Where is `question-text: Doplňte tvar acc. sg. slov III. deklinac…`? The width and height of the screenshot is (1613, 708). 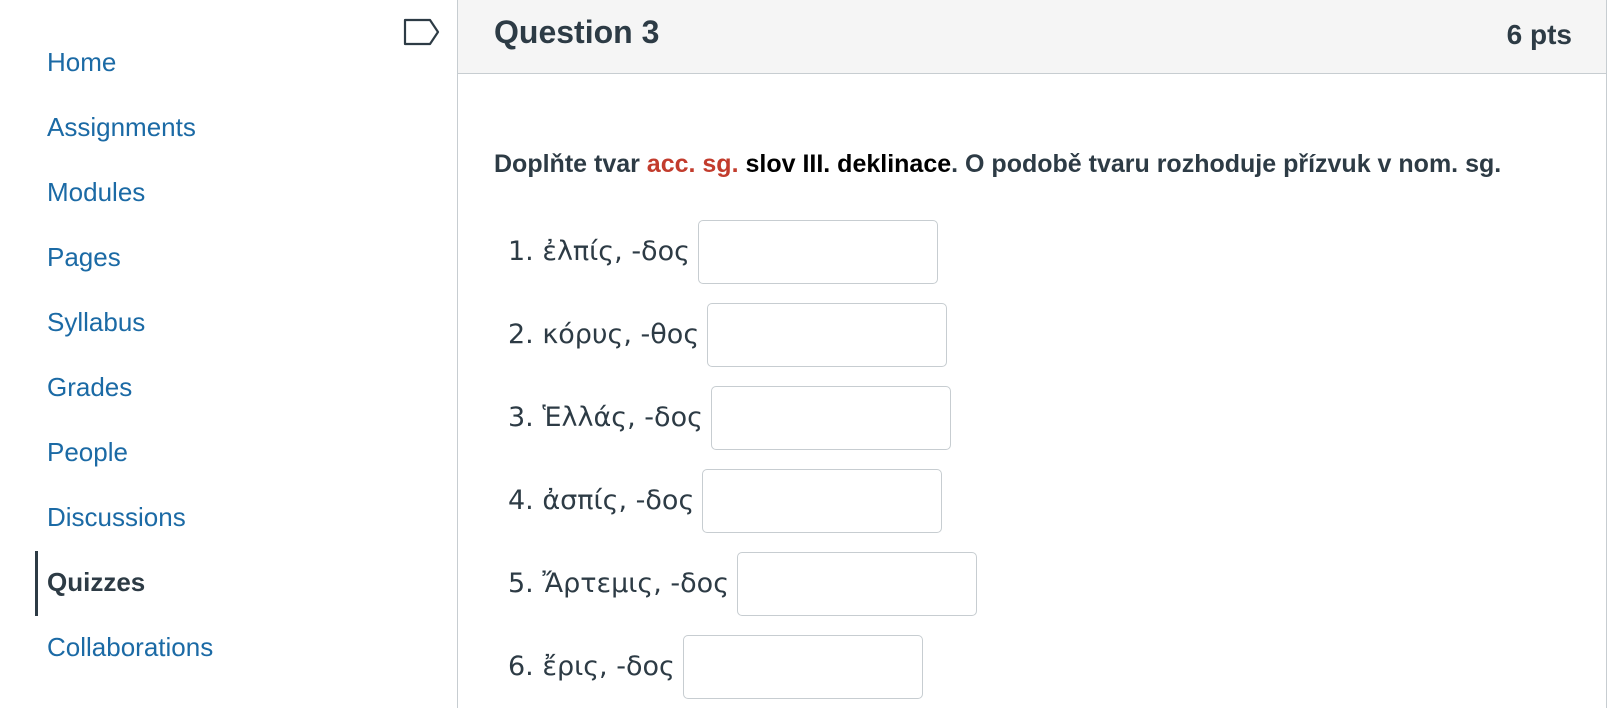 question-text: Doplňte tvar acc. sg. slov III. deklinac… is located at coordinates (997, 164).